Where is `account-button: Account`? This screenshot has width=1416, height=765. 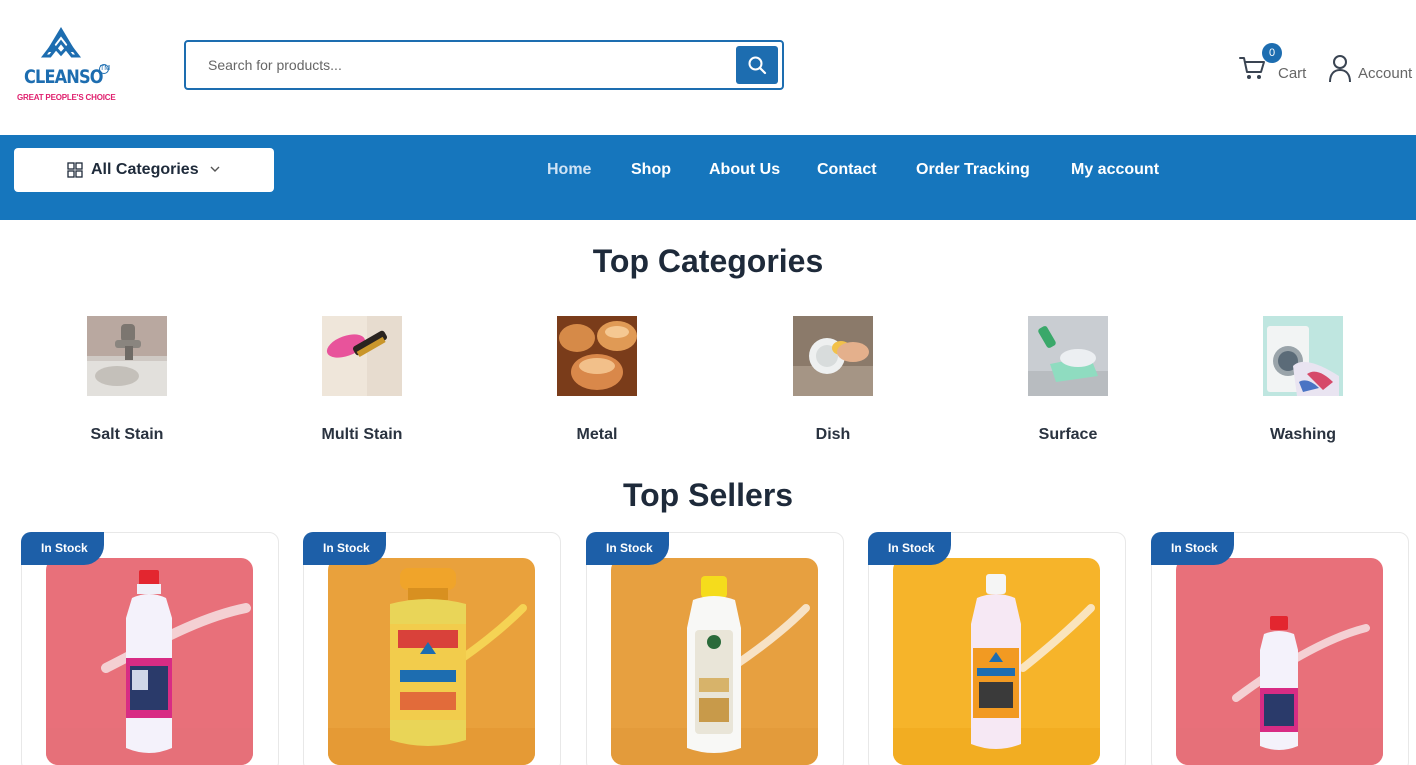
account-button: Account is located at coordinates (1372, 71).